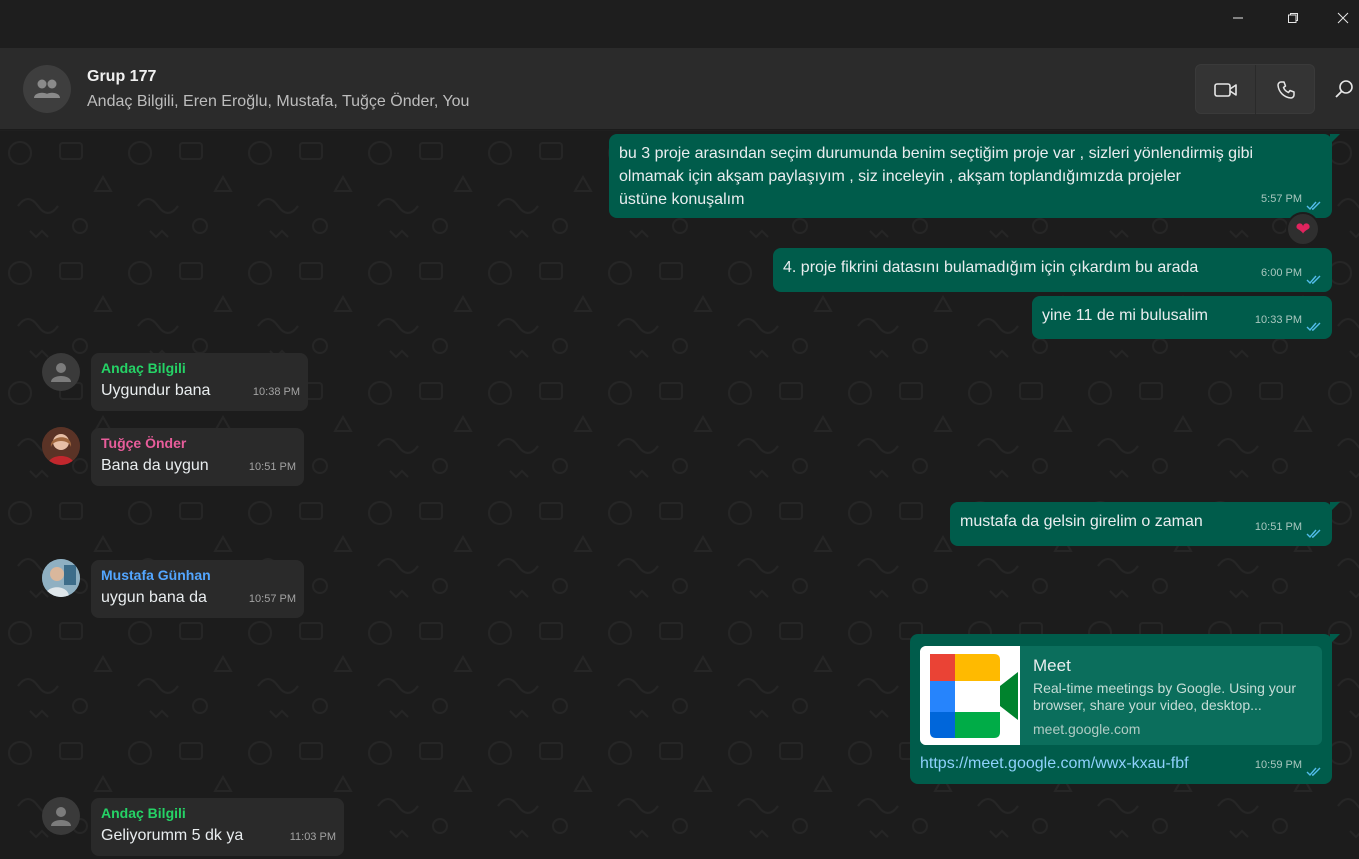 This screenshot has width=1359, height=859. What do you see at coordinates (312, 837) in the screenshot?
I see `message-time: 11:03 PM` at bounding box center [312, 837].